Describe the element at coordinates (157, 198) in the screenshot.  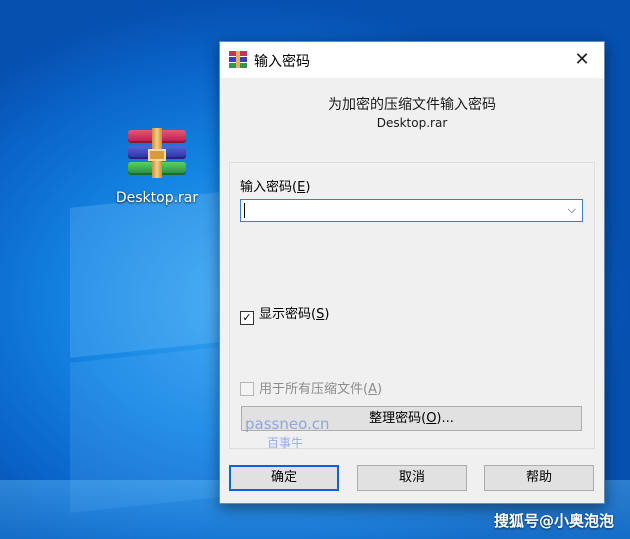
I see `desktop-icon-label: Desktop.rar` at that location.